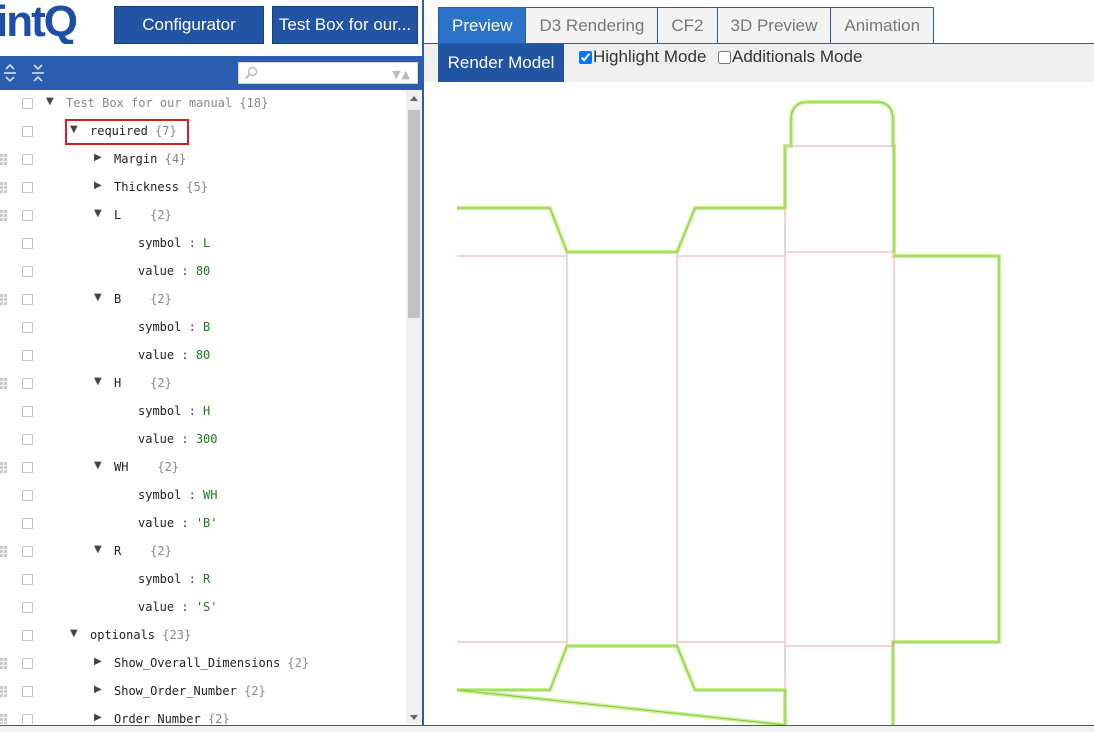 The height and width of the screenshot is (732, 1094). Describe the element at coordinates (203, 160) in the screenshot. I see `tree-row: ▶ Margin {4}` at that location.